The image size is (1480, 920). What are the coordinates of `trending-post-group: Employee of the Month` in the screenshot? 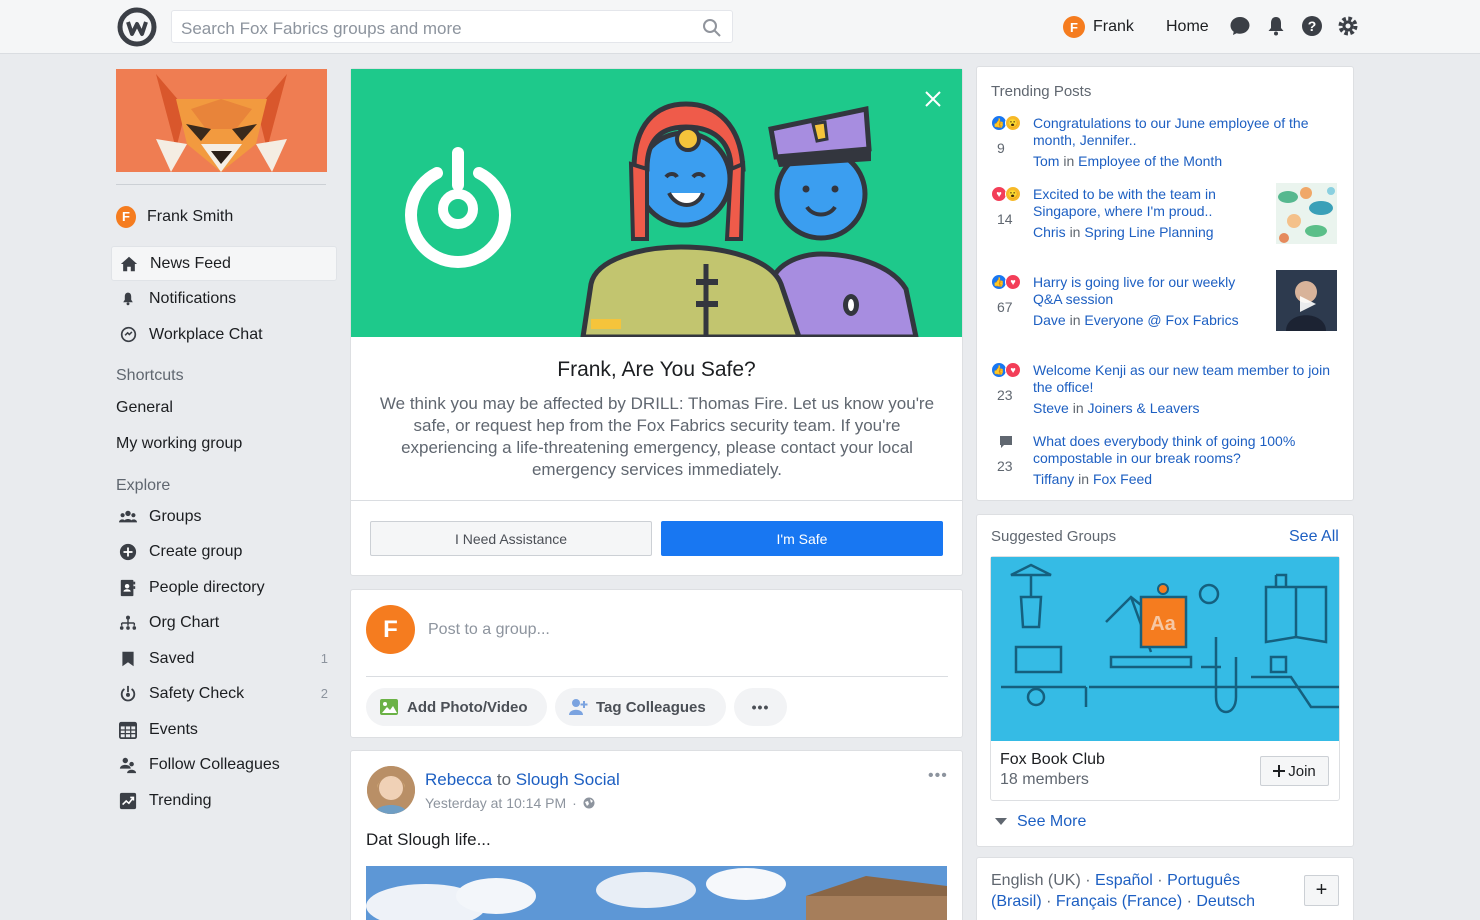 It's located at (1150, 161).